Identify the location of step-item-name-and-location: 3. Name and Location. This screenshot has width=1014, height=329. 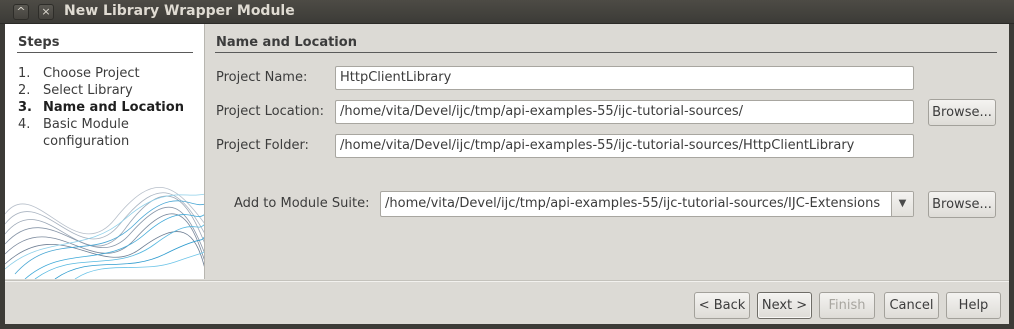
(110, 107).